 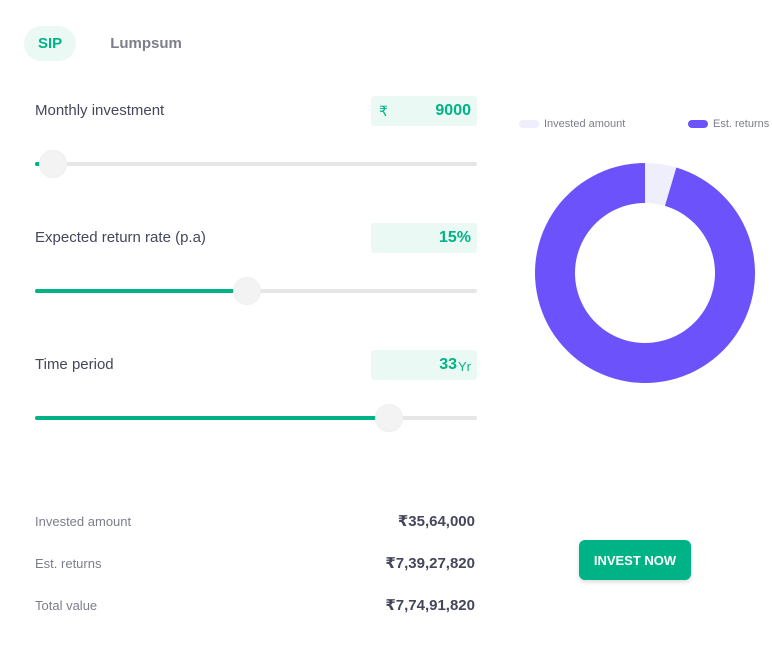 What do you see at coordinates (68, 563) in the screenshot?
I see `summary-returns-label: Est. returns` at bounding box center [68, 563].